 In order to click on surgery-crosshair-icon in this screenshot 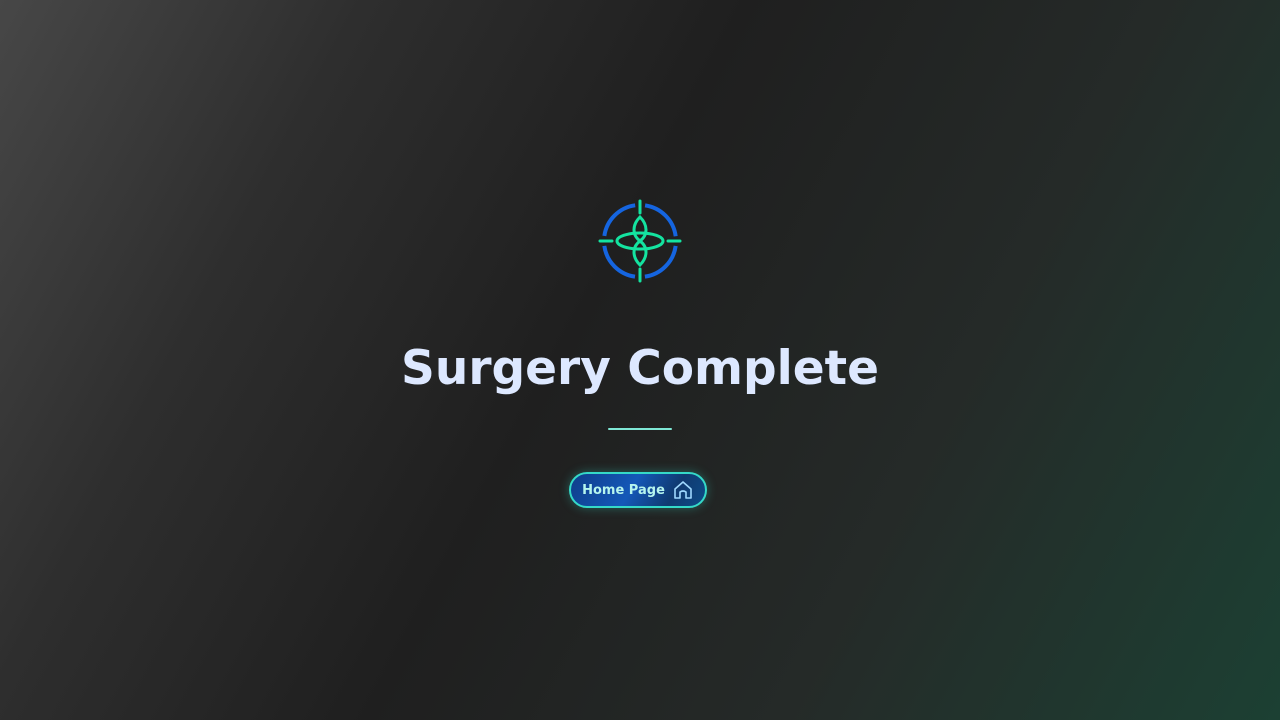, I will do `click(640, 241)`.